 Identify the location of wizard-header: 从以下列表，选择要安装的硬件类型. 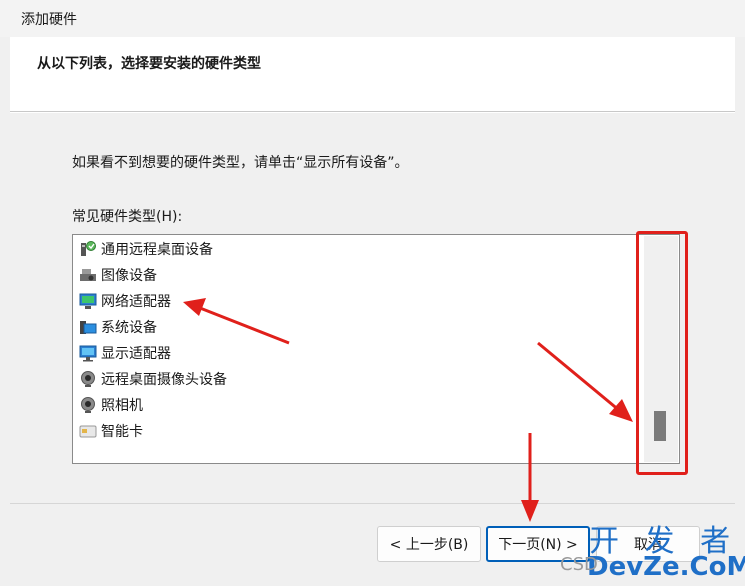
(372, 74).